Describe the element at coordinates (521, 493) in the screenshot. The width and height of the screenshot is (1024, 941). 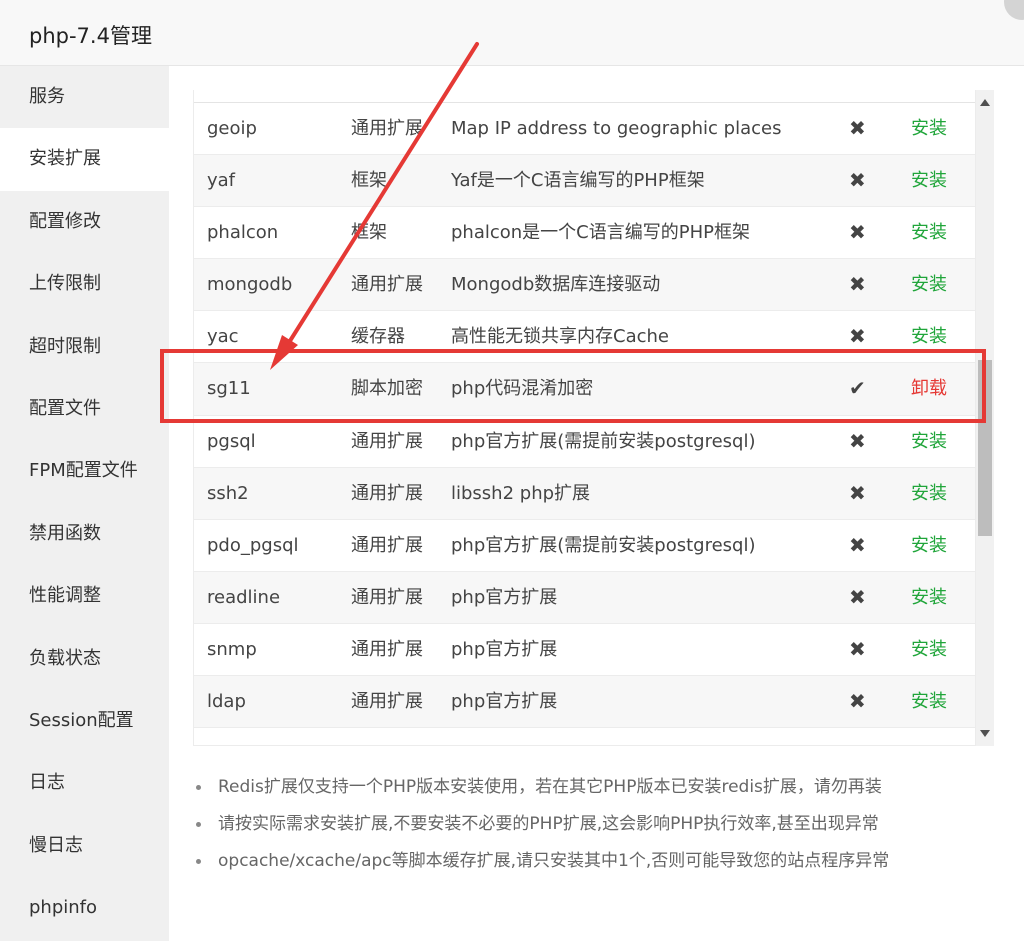
I see `extension-description: libssh2 php扩展` at that location.